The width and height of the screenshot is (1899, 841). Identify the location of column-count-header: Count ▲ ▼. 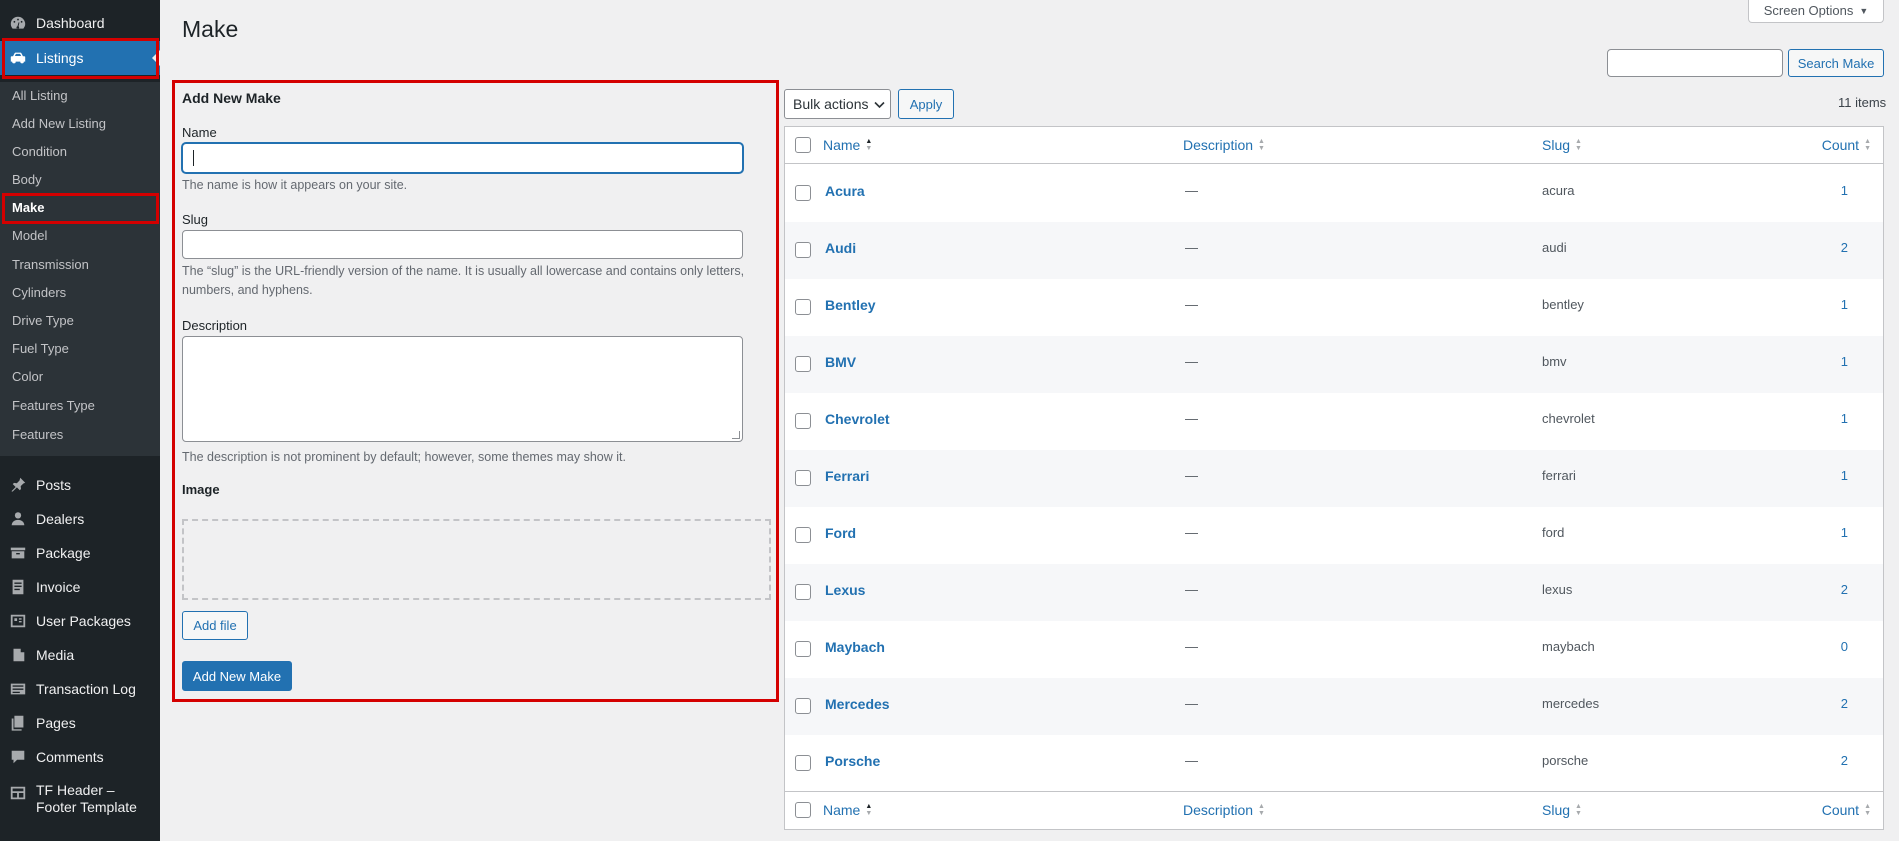
(1846, 145).